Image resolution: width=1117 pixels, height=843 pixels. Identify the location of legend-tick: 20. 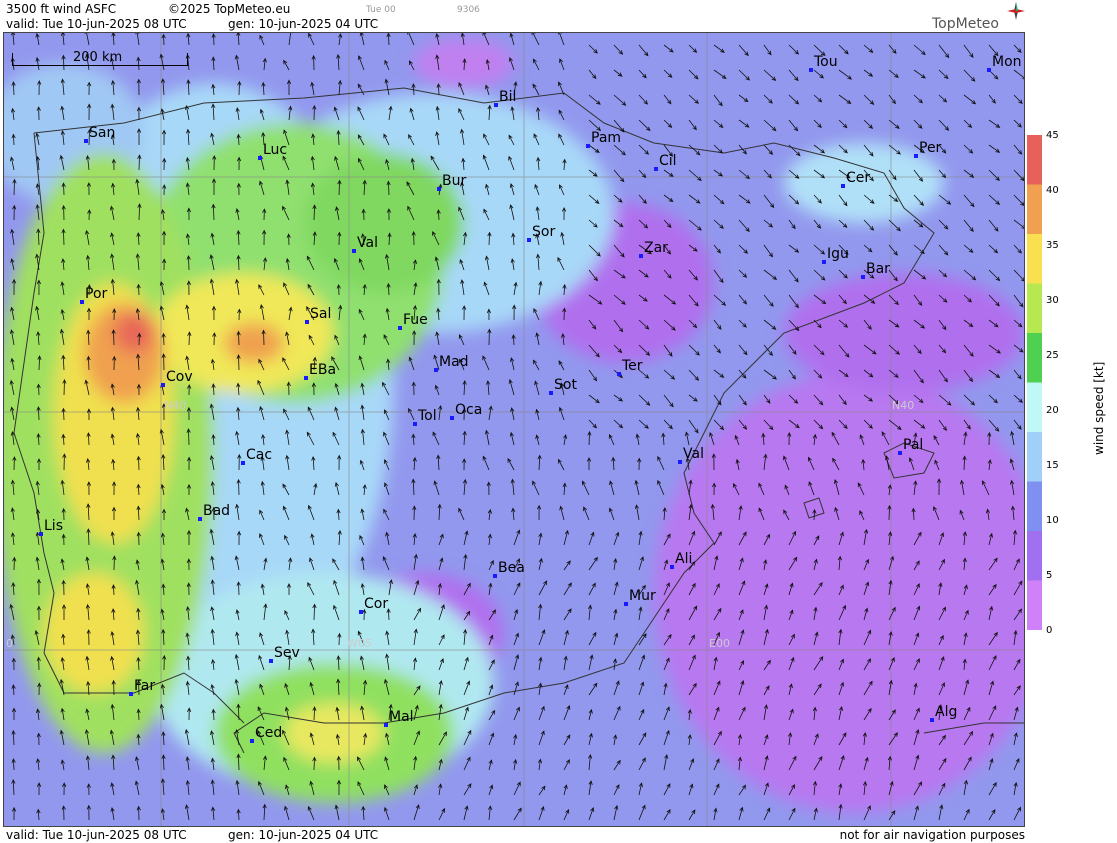
(1052, 410).